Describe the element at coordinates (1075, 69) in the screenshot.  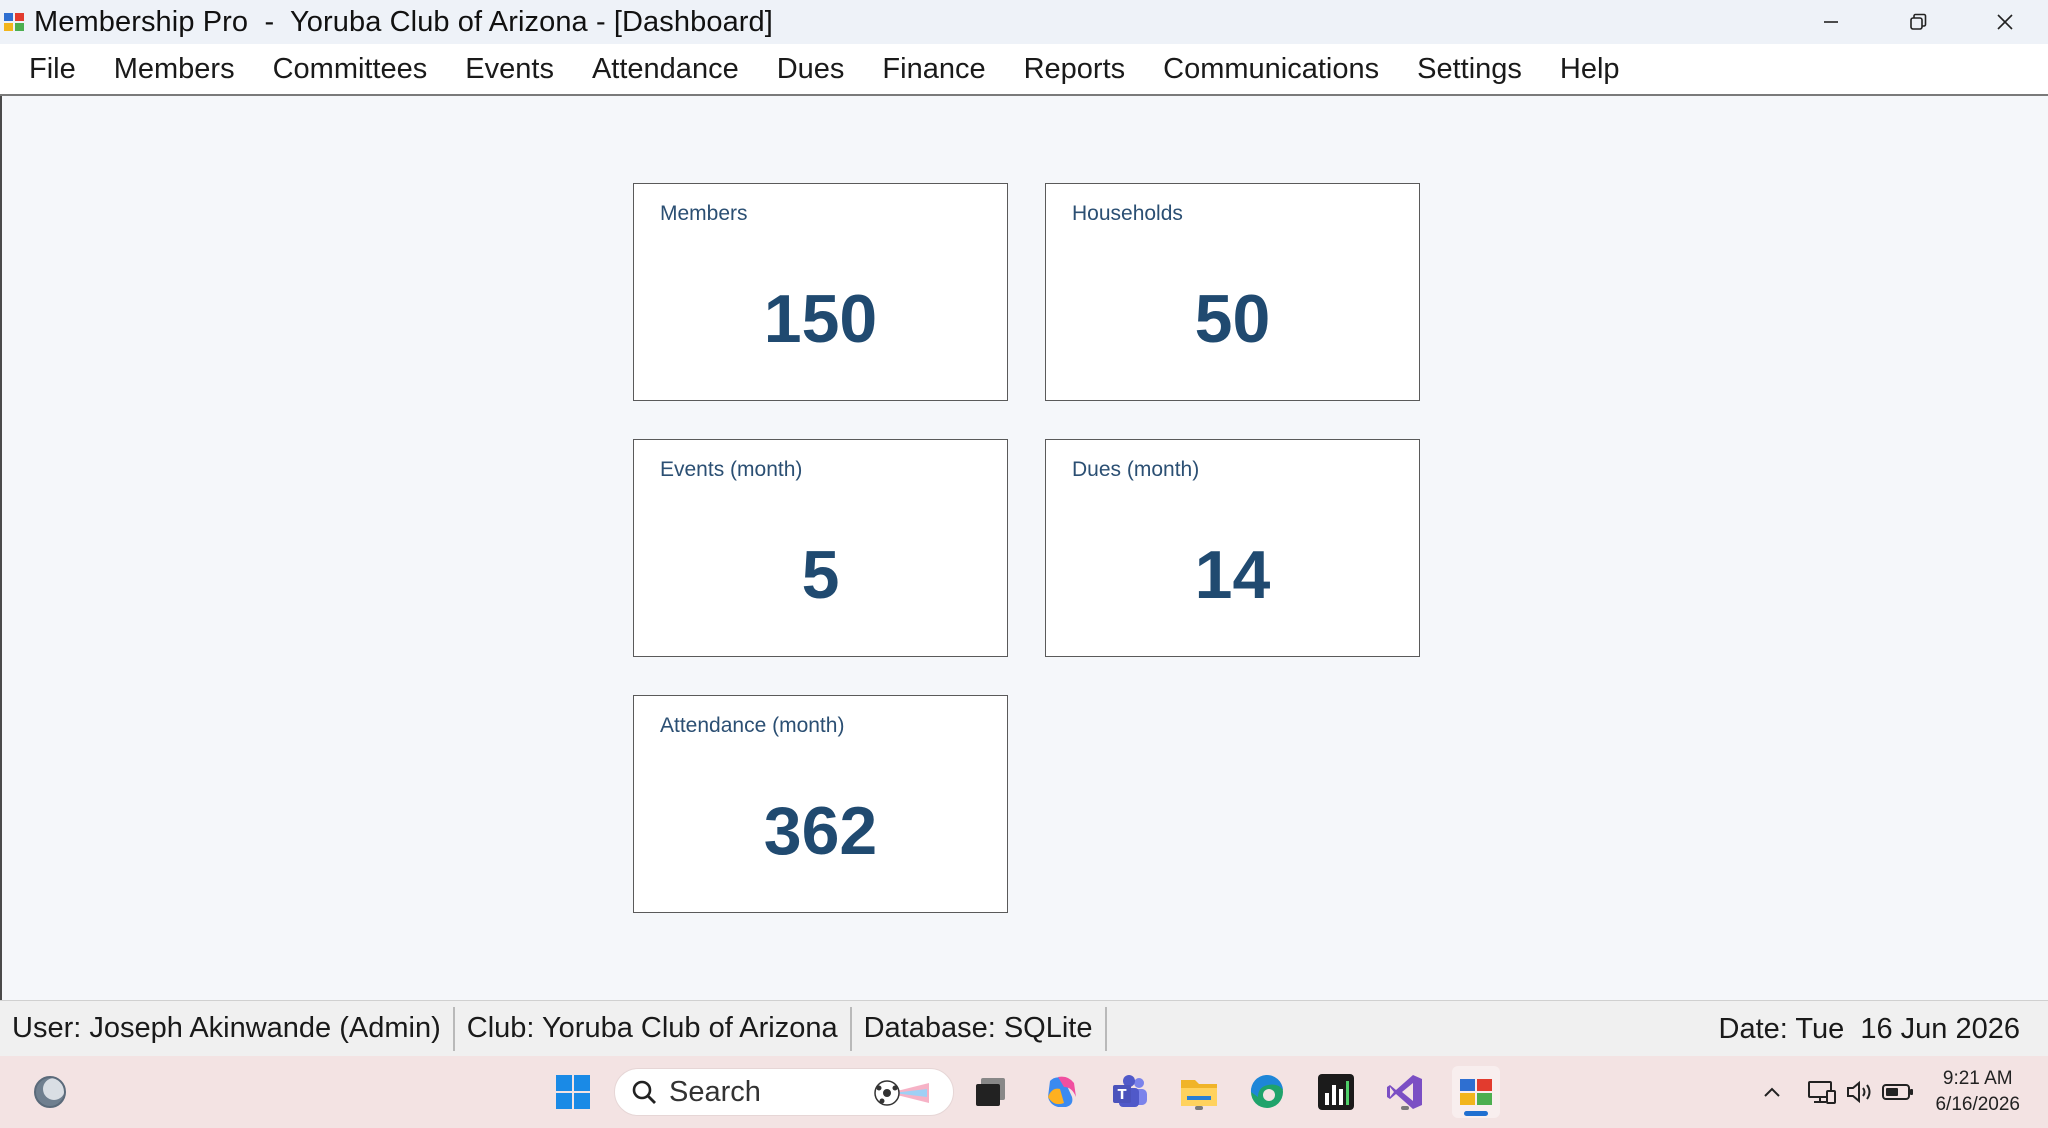
I see `menu-reports: Reports` at that location.